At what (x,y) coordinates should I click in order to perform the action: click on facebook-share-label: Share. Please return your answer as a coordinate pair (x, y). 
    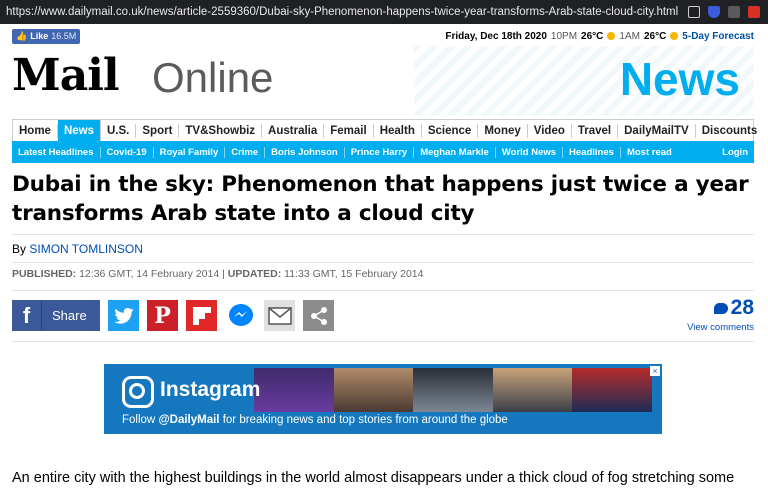
    Looking at the image, I should click on (69, 315).